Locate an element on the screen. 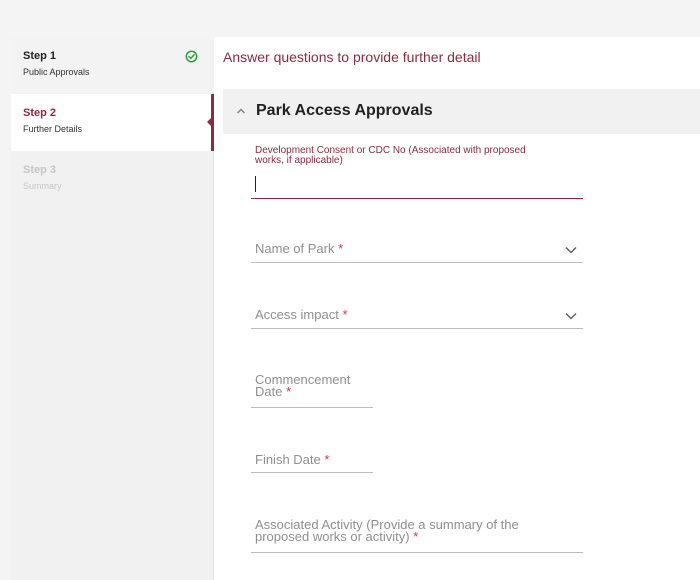 This screenshot has height=580, width=700. commencement-label-text: Commencement Date is located at coordinates (303, 385).